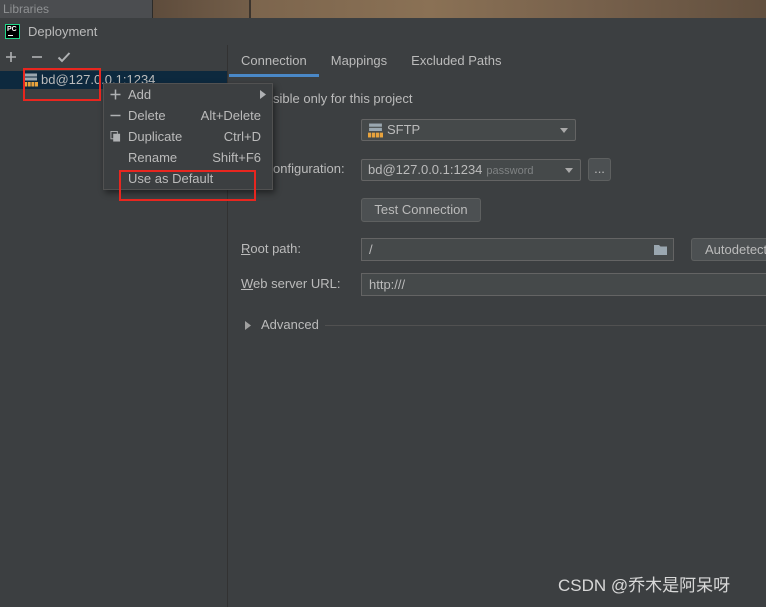  I want to click on ssh-configuration-dropdown: bd@127.0.0.1:1234 password, so click(471, 170).